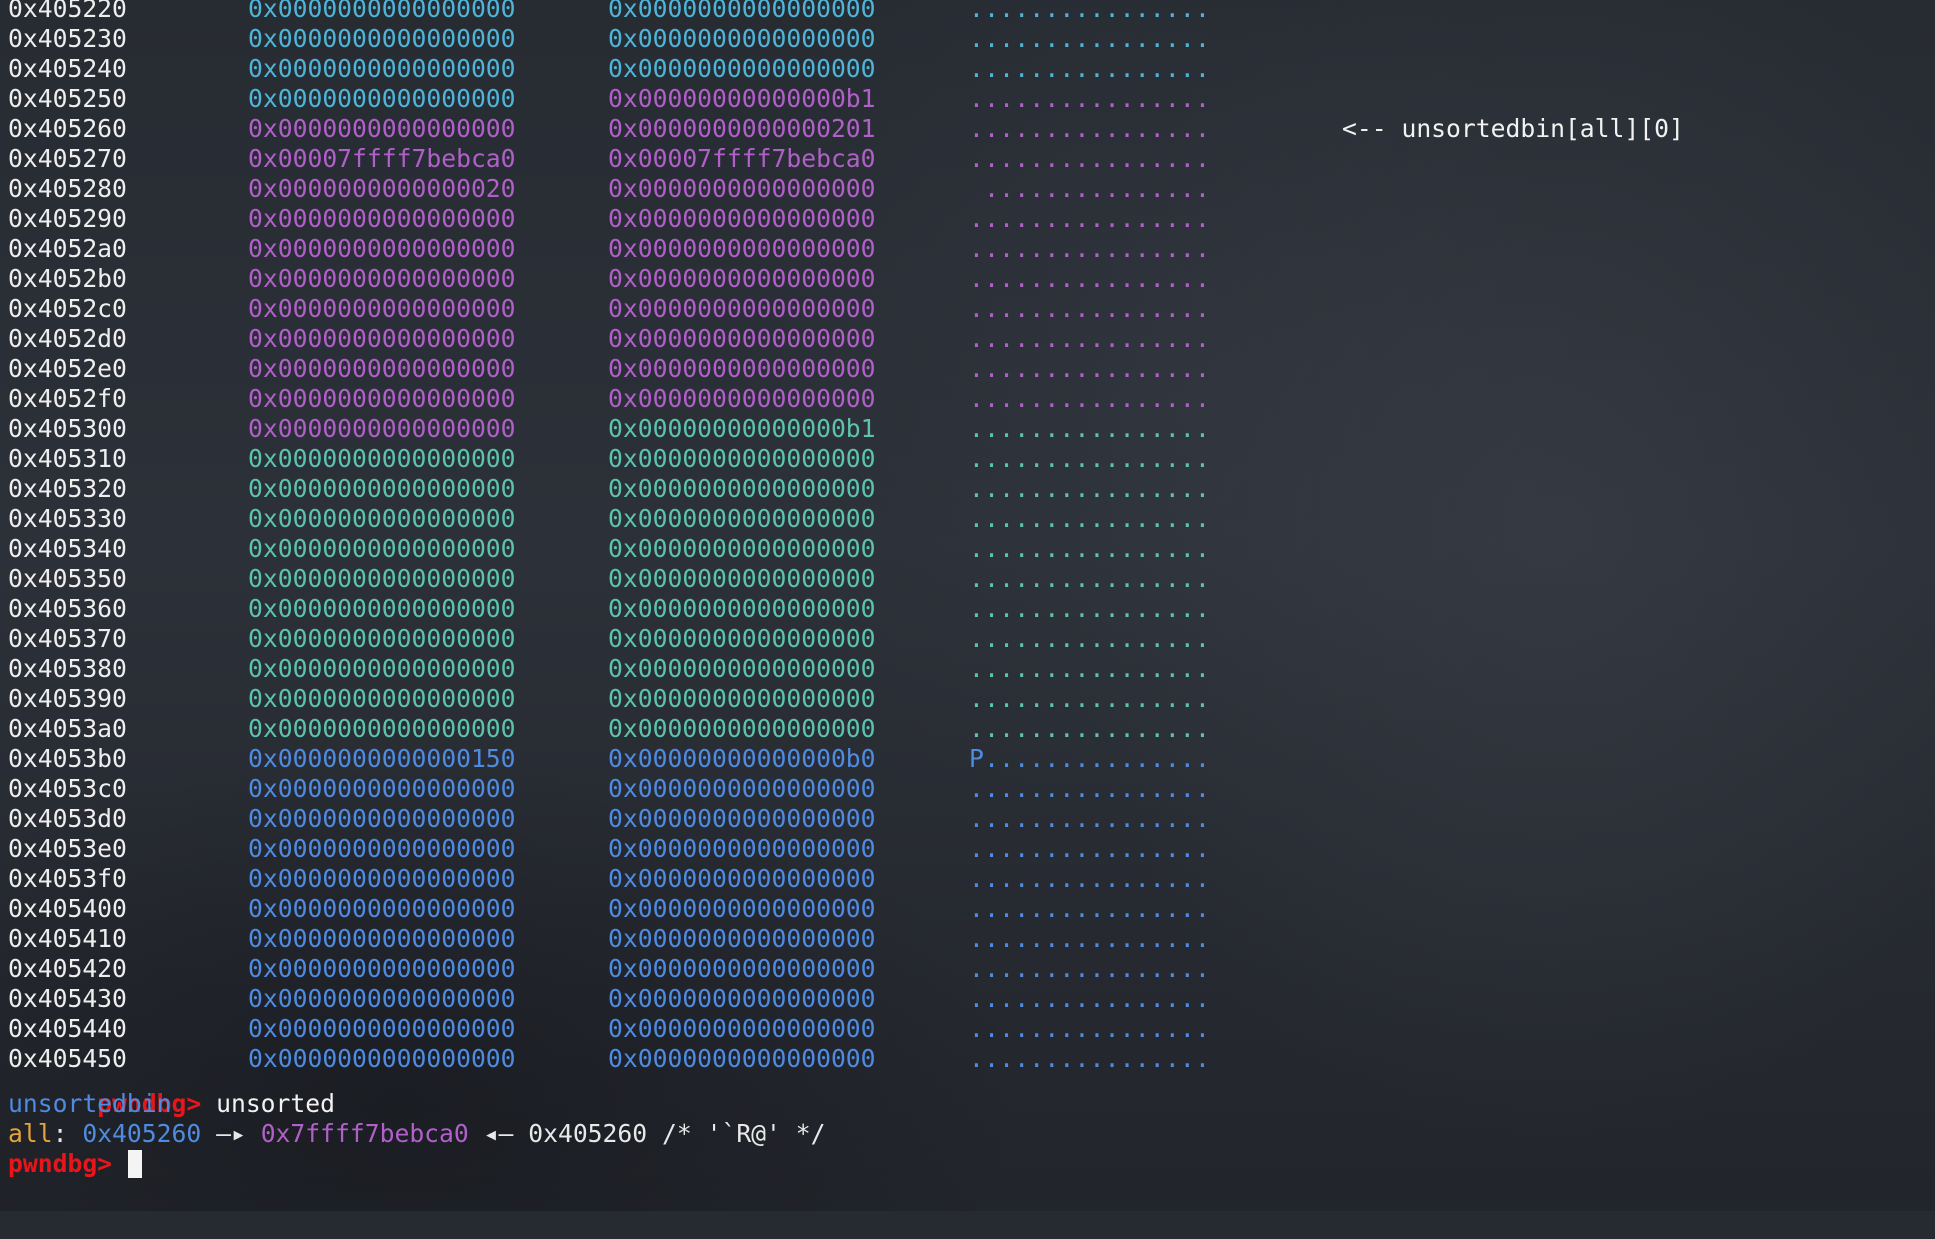 The height and width of the screenshot is (1239, 1935). Describe the element at coordinates (677, 1133) in the screenshot. I see `chain-tail: 0x405260 /* '`R@' */` at that location.